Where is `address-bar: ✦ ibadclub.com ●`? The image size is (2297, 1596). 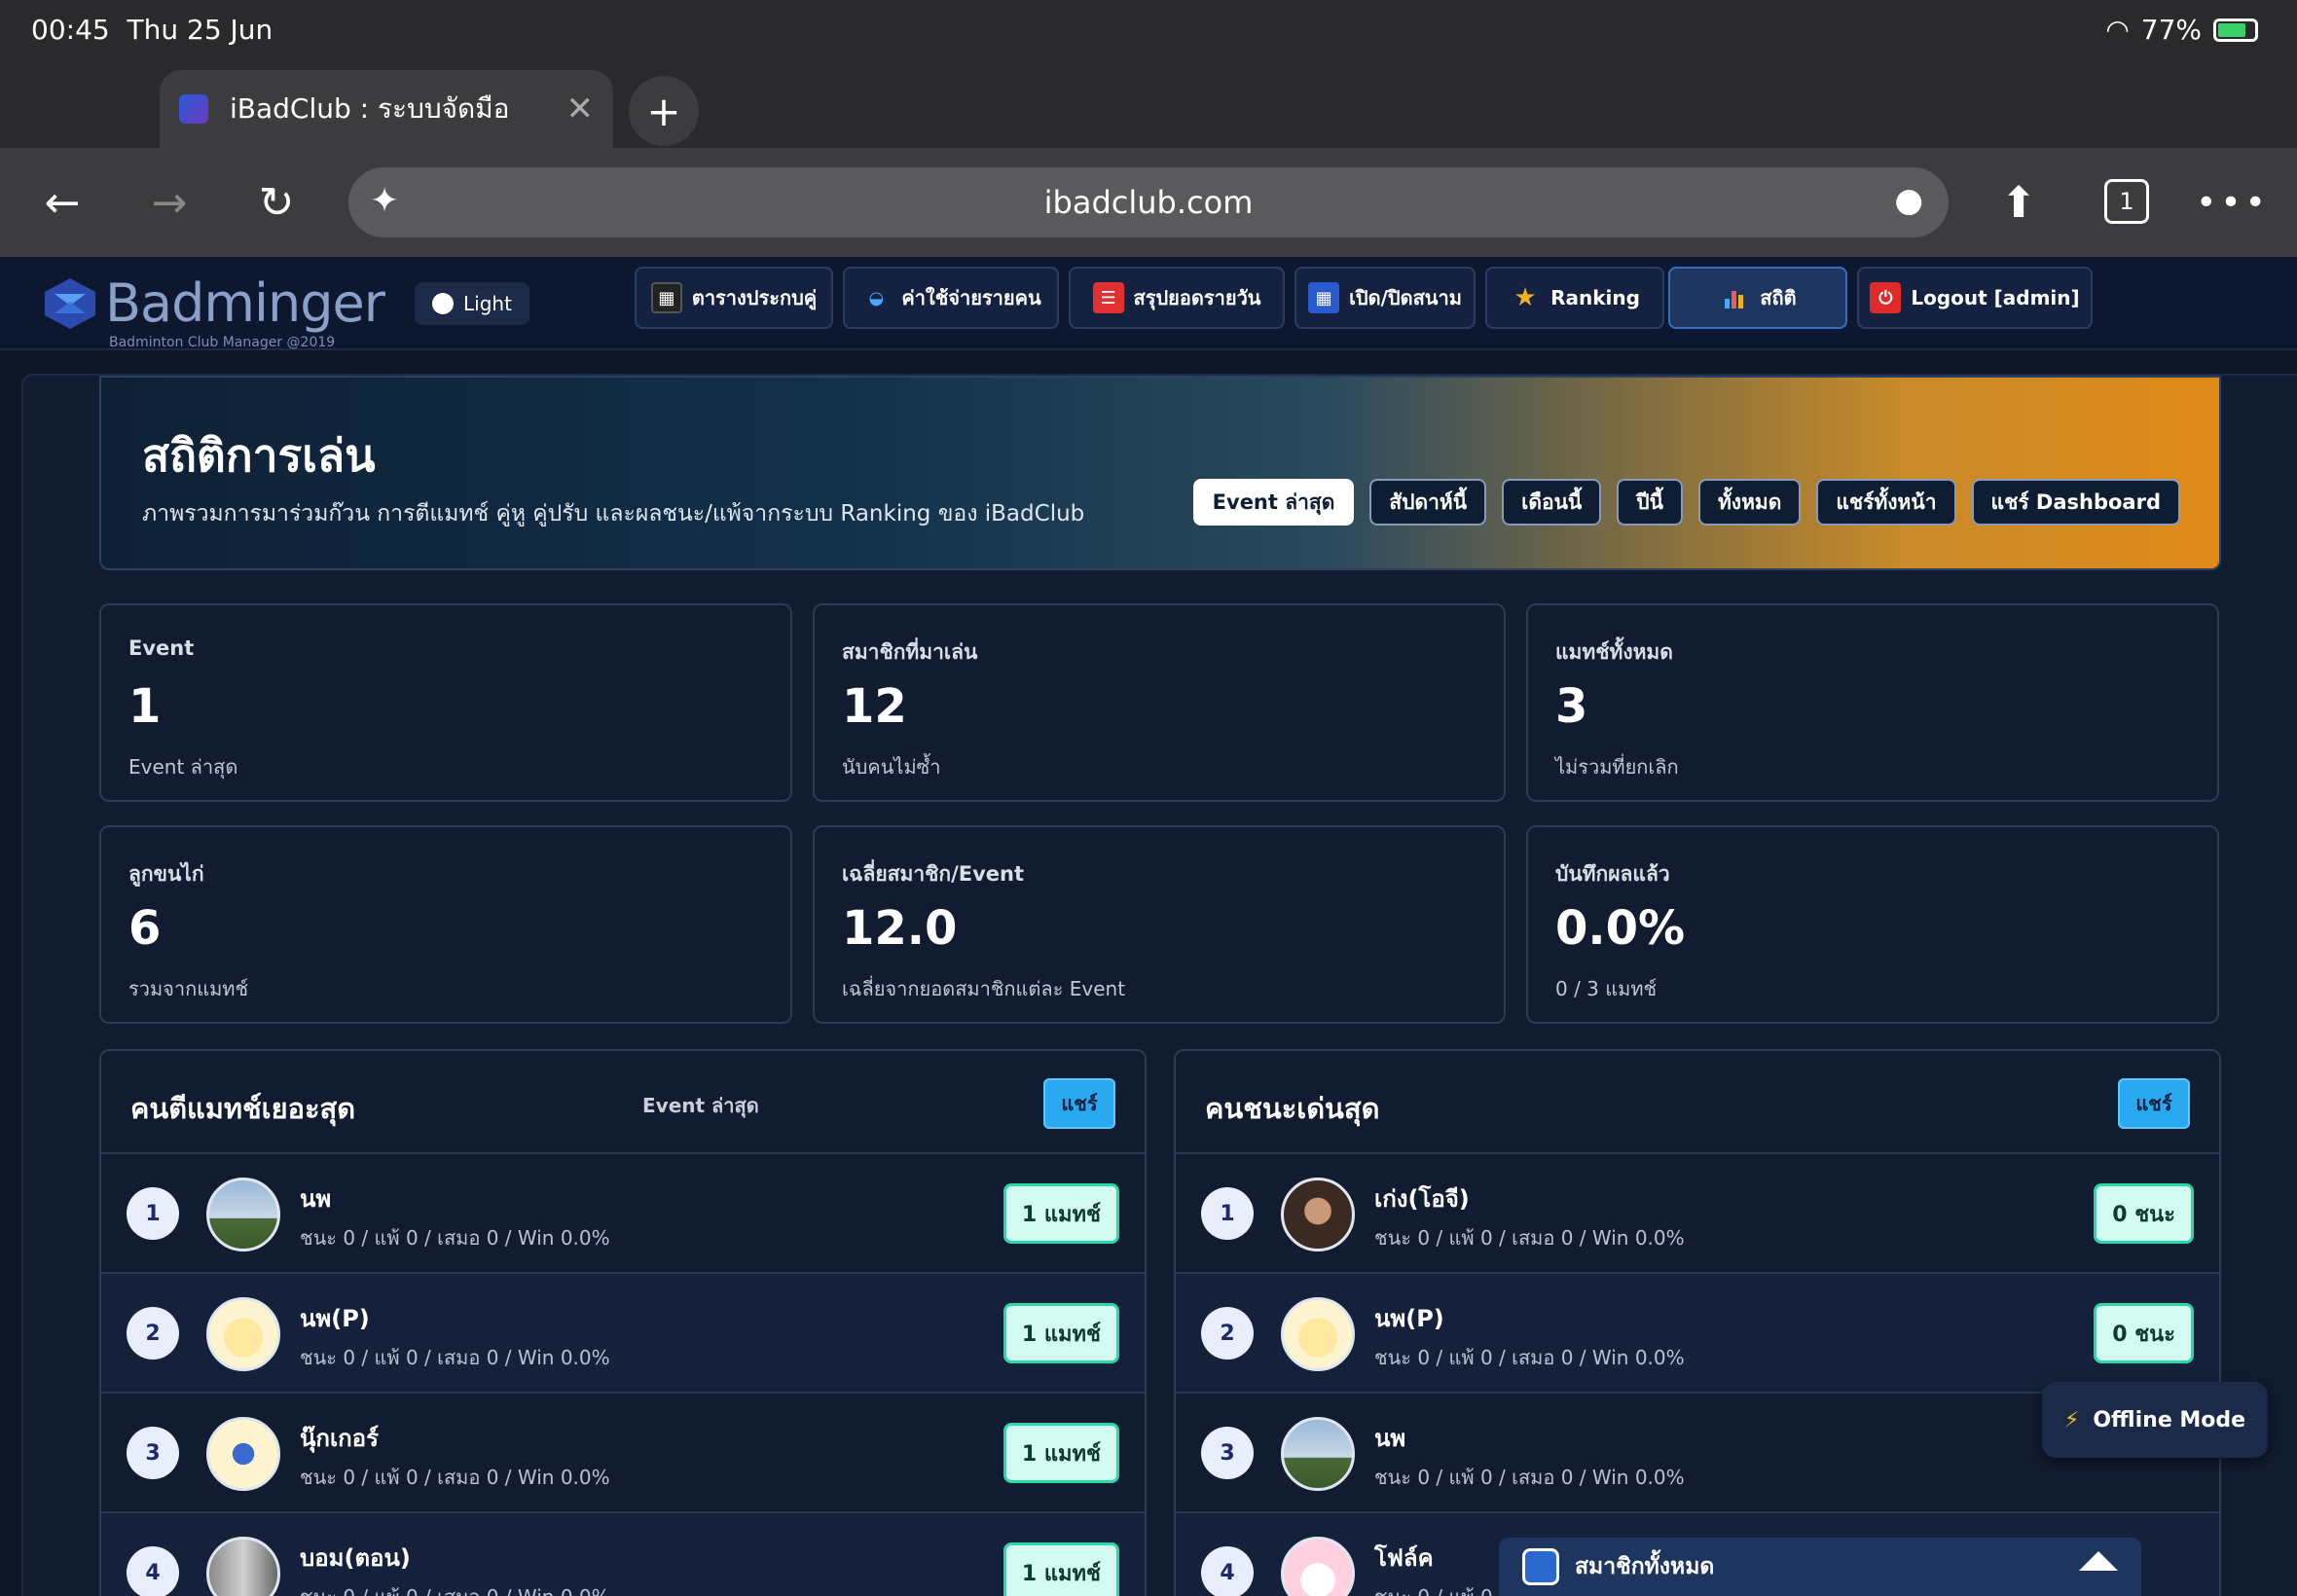 address-bar: ✦ ibadclub.com ● is located at coordinates (1148, 202).